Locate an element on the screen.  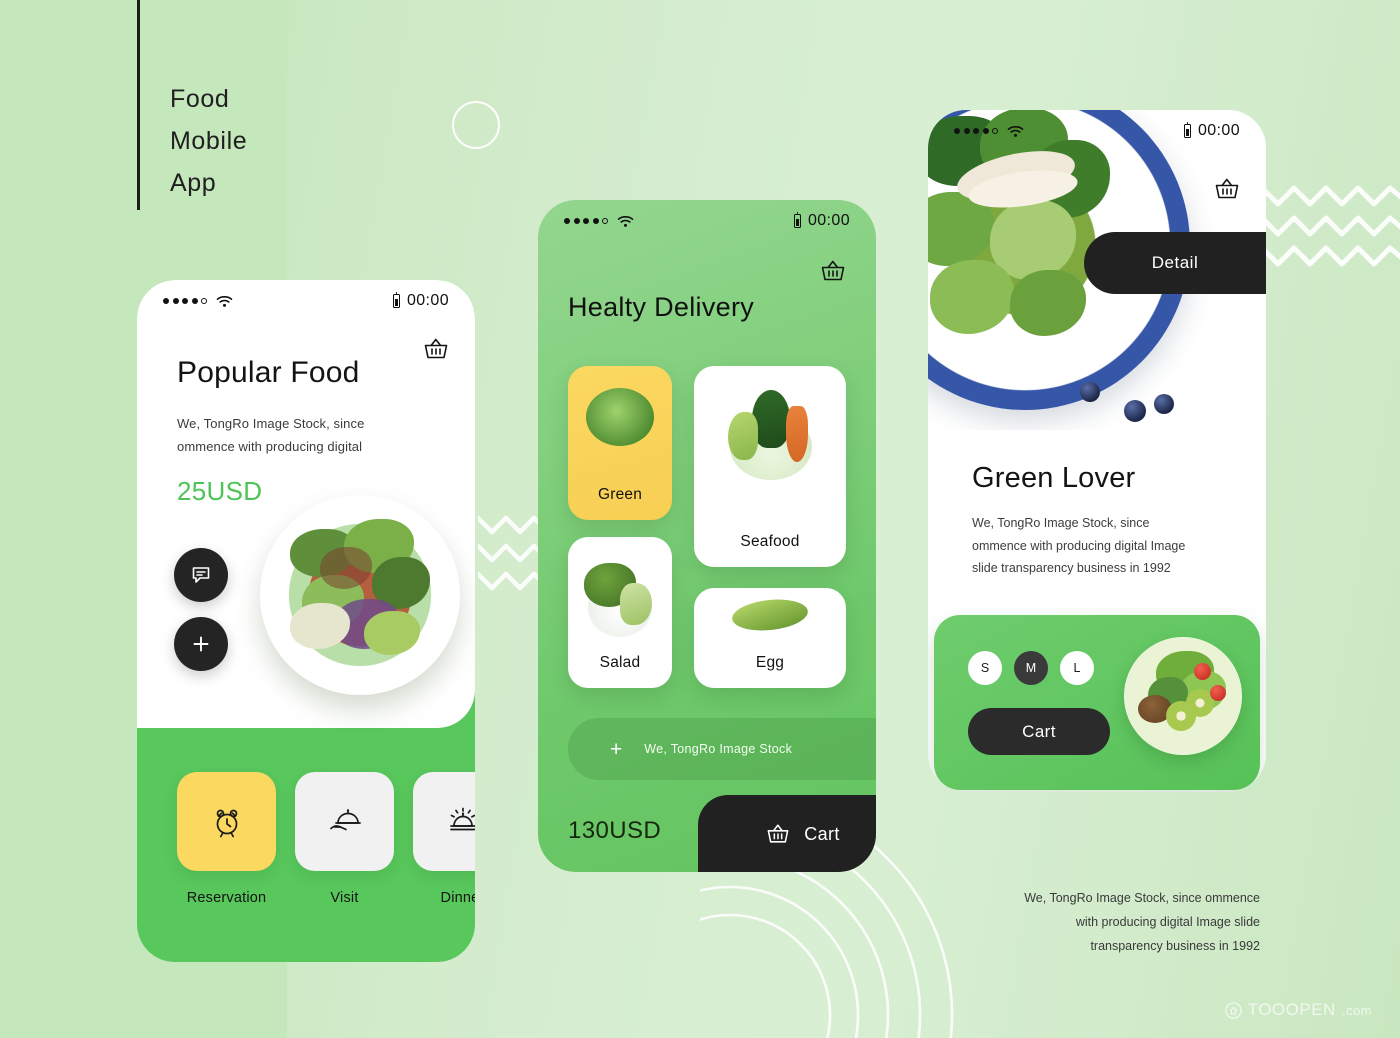
message-icon is located at coordinates (201, 575).